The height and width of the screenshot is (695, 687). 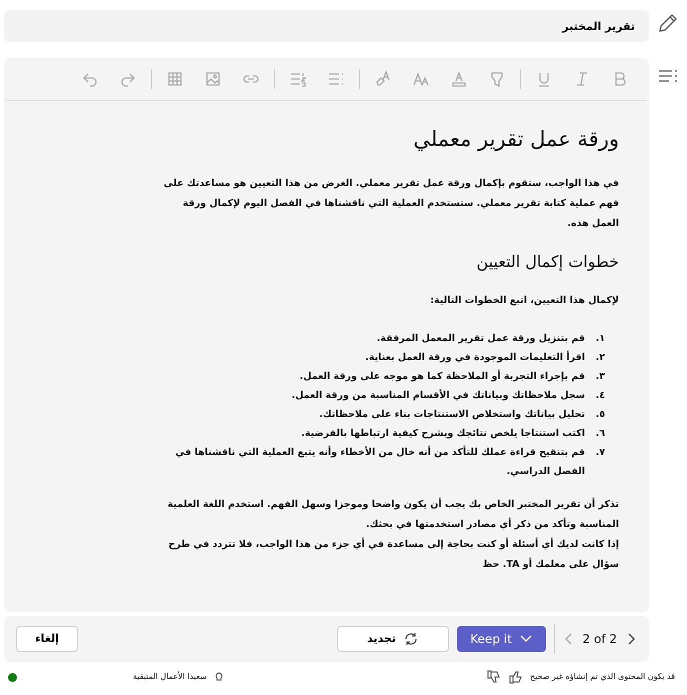 What do you see at coordinates (526, 639) in the screenshot?
I see `chevron-down-icon` at bounding box center [526, 639].